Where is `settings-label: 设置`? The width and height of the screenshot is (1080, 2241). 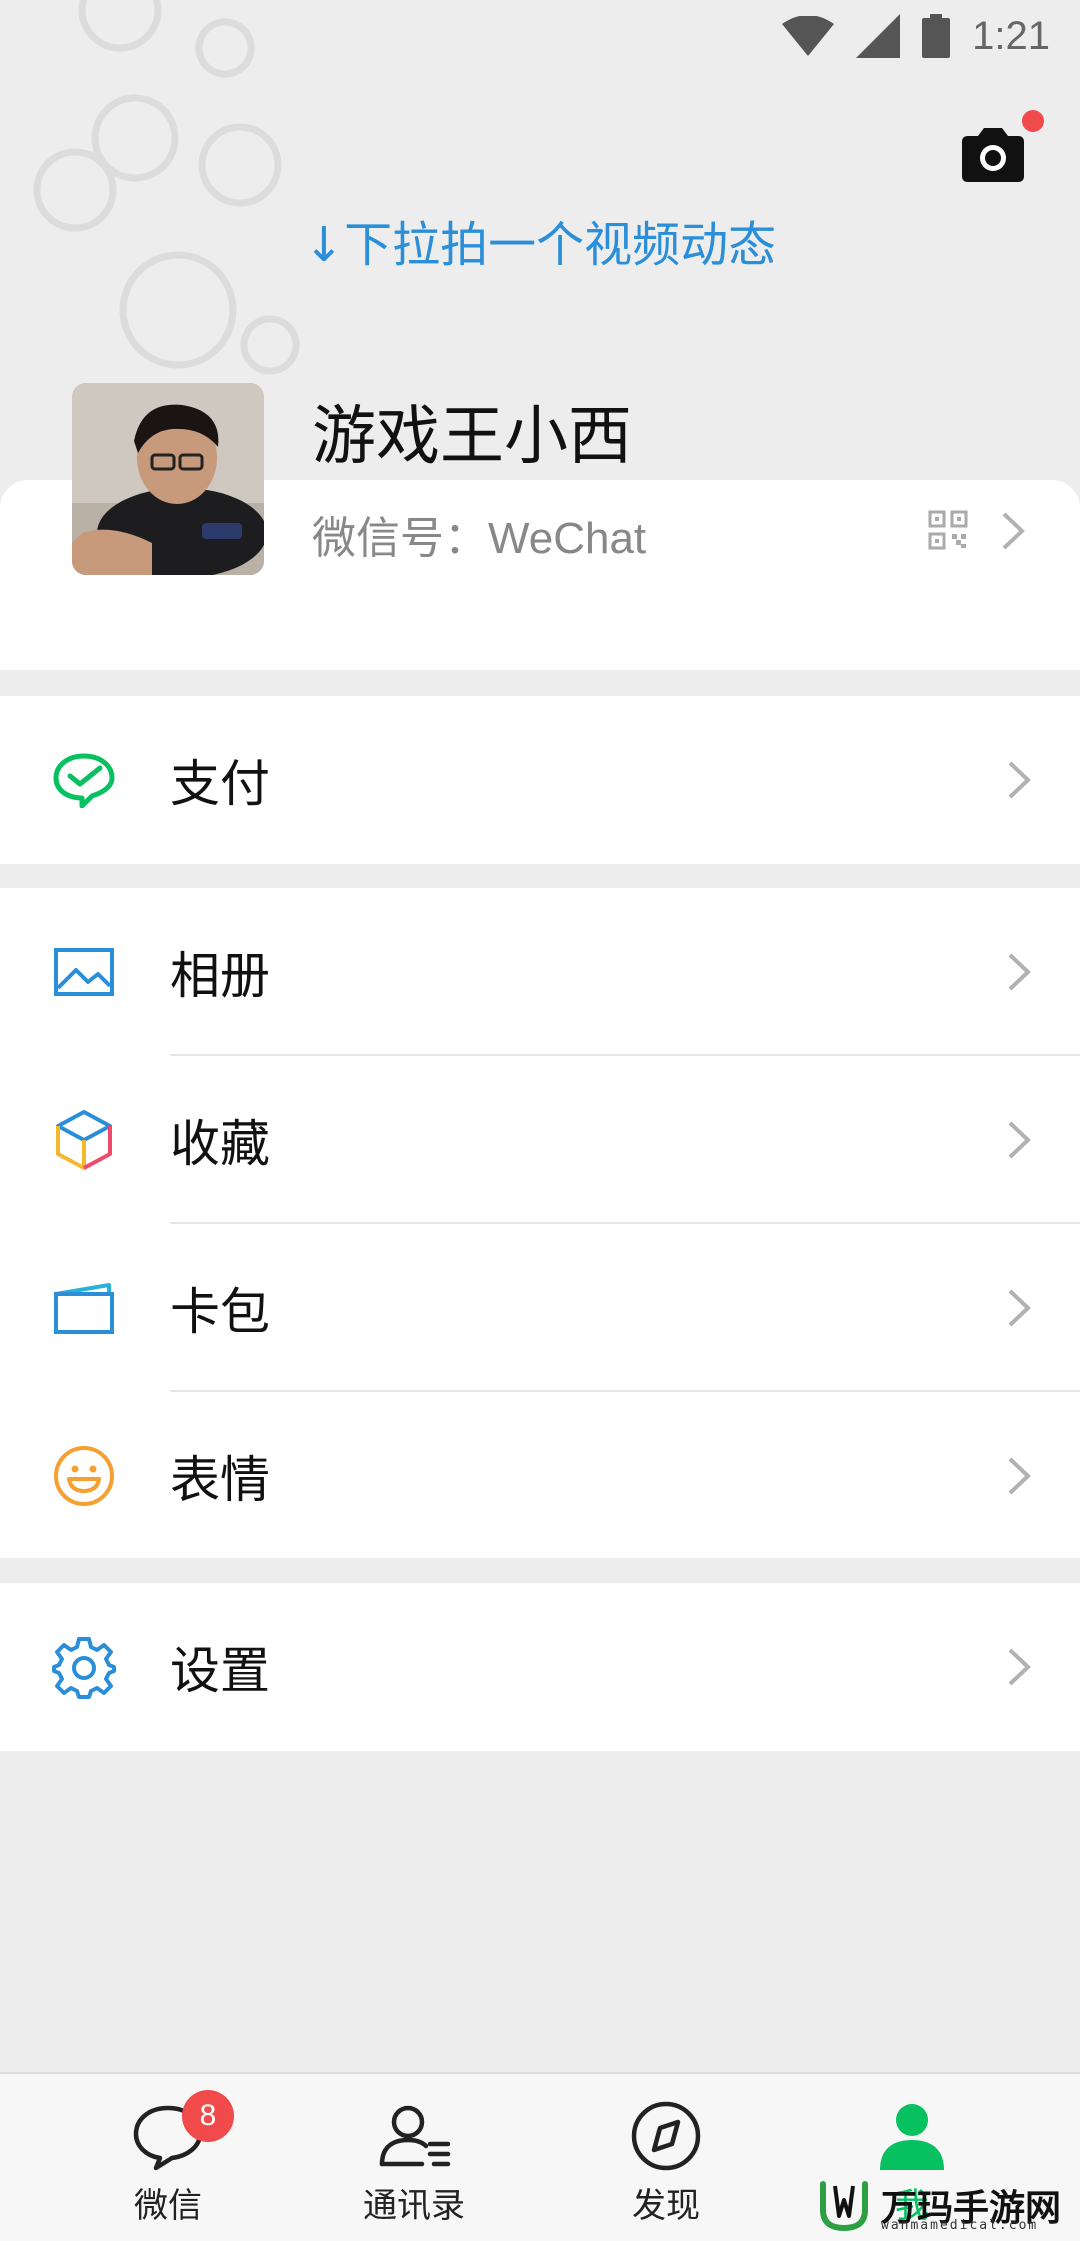
settings-label: 设置 is located at coordinates (220, 1671).